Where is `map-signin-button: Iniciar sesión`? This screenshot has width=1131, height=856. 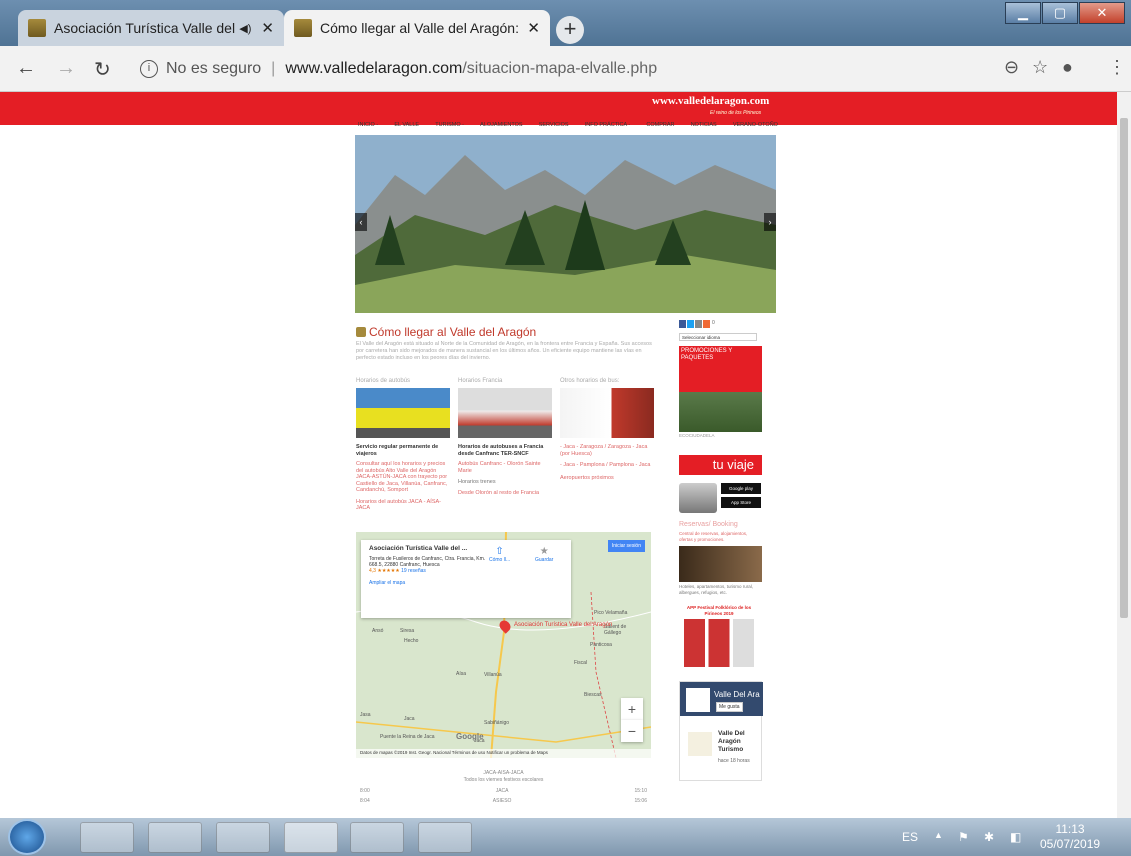 map-signin-button: Iniciar sesión is located at coordinates (626, 546).